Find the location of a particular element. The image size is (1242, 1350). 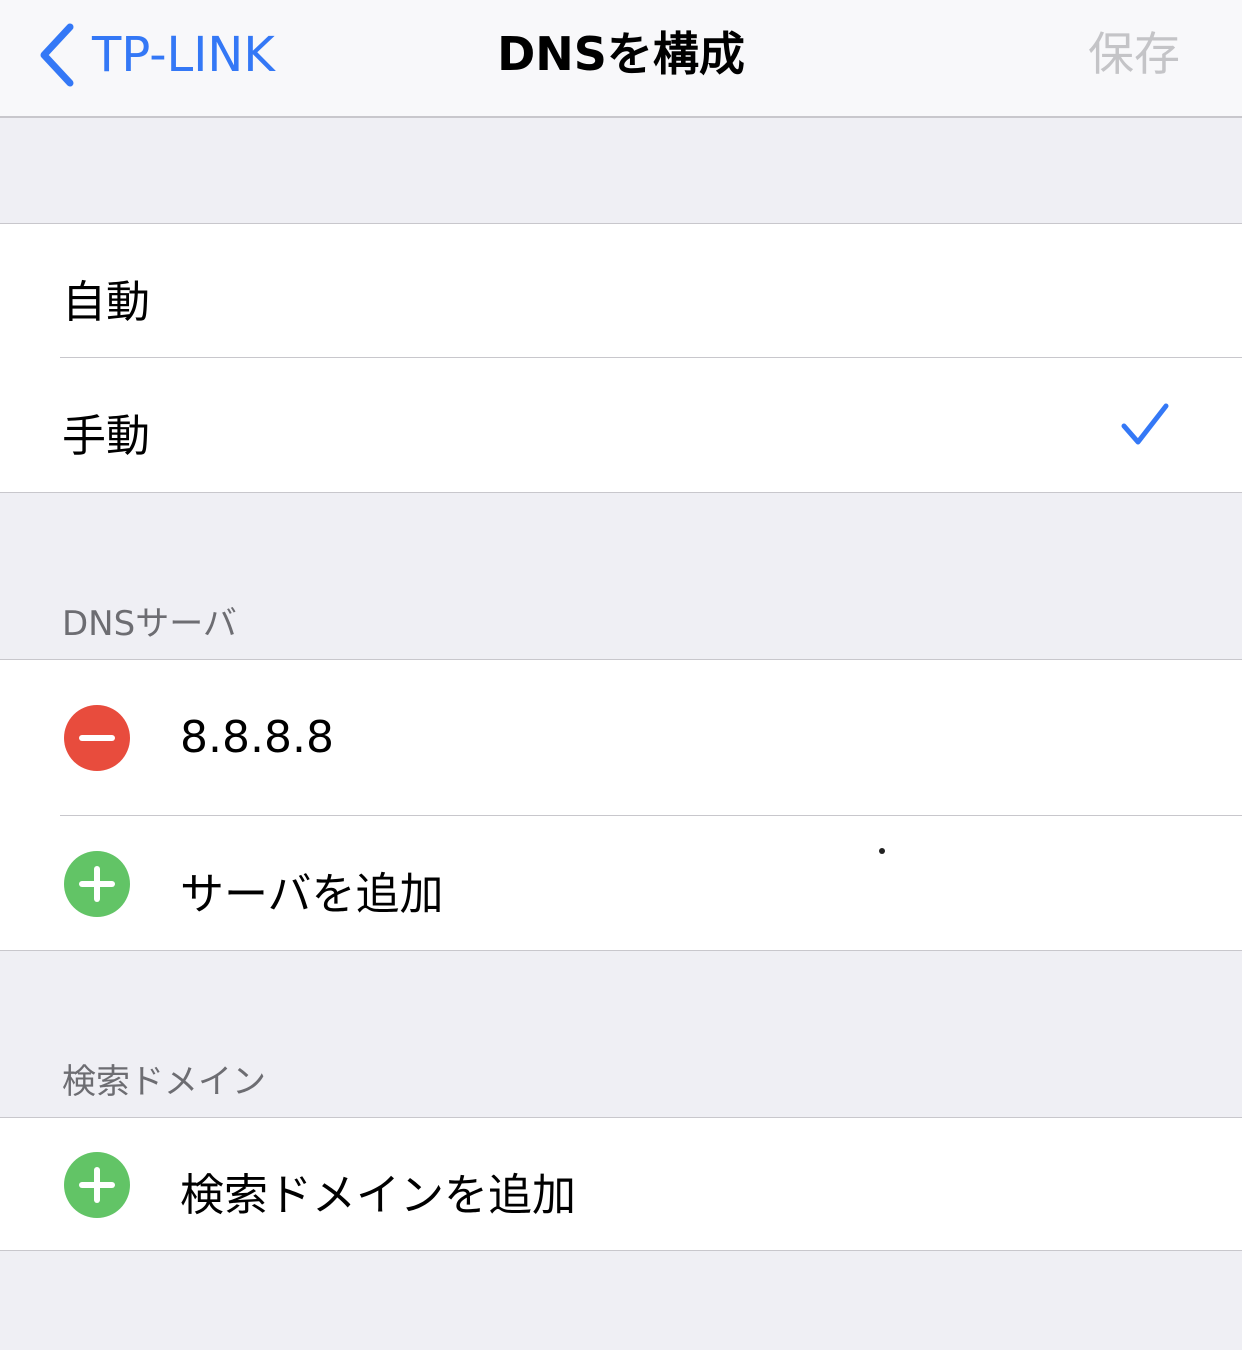

add-search-domain-row: 検索ドメインを追加 is located at coordinates (621, 1184).